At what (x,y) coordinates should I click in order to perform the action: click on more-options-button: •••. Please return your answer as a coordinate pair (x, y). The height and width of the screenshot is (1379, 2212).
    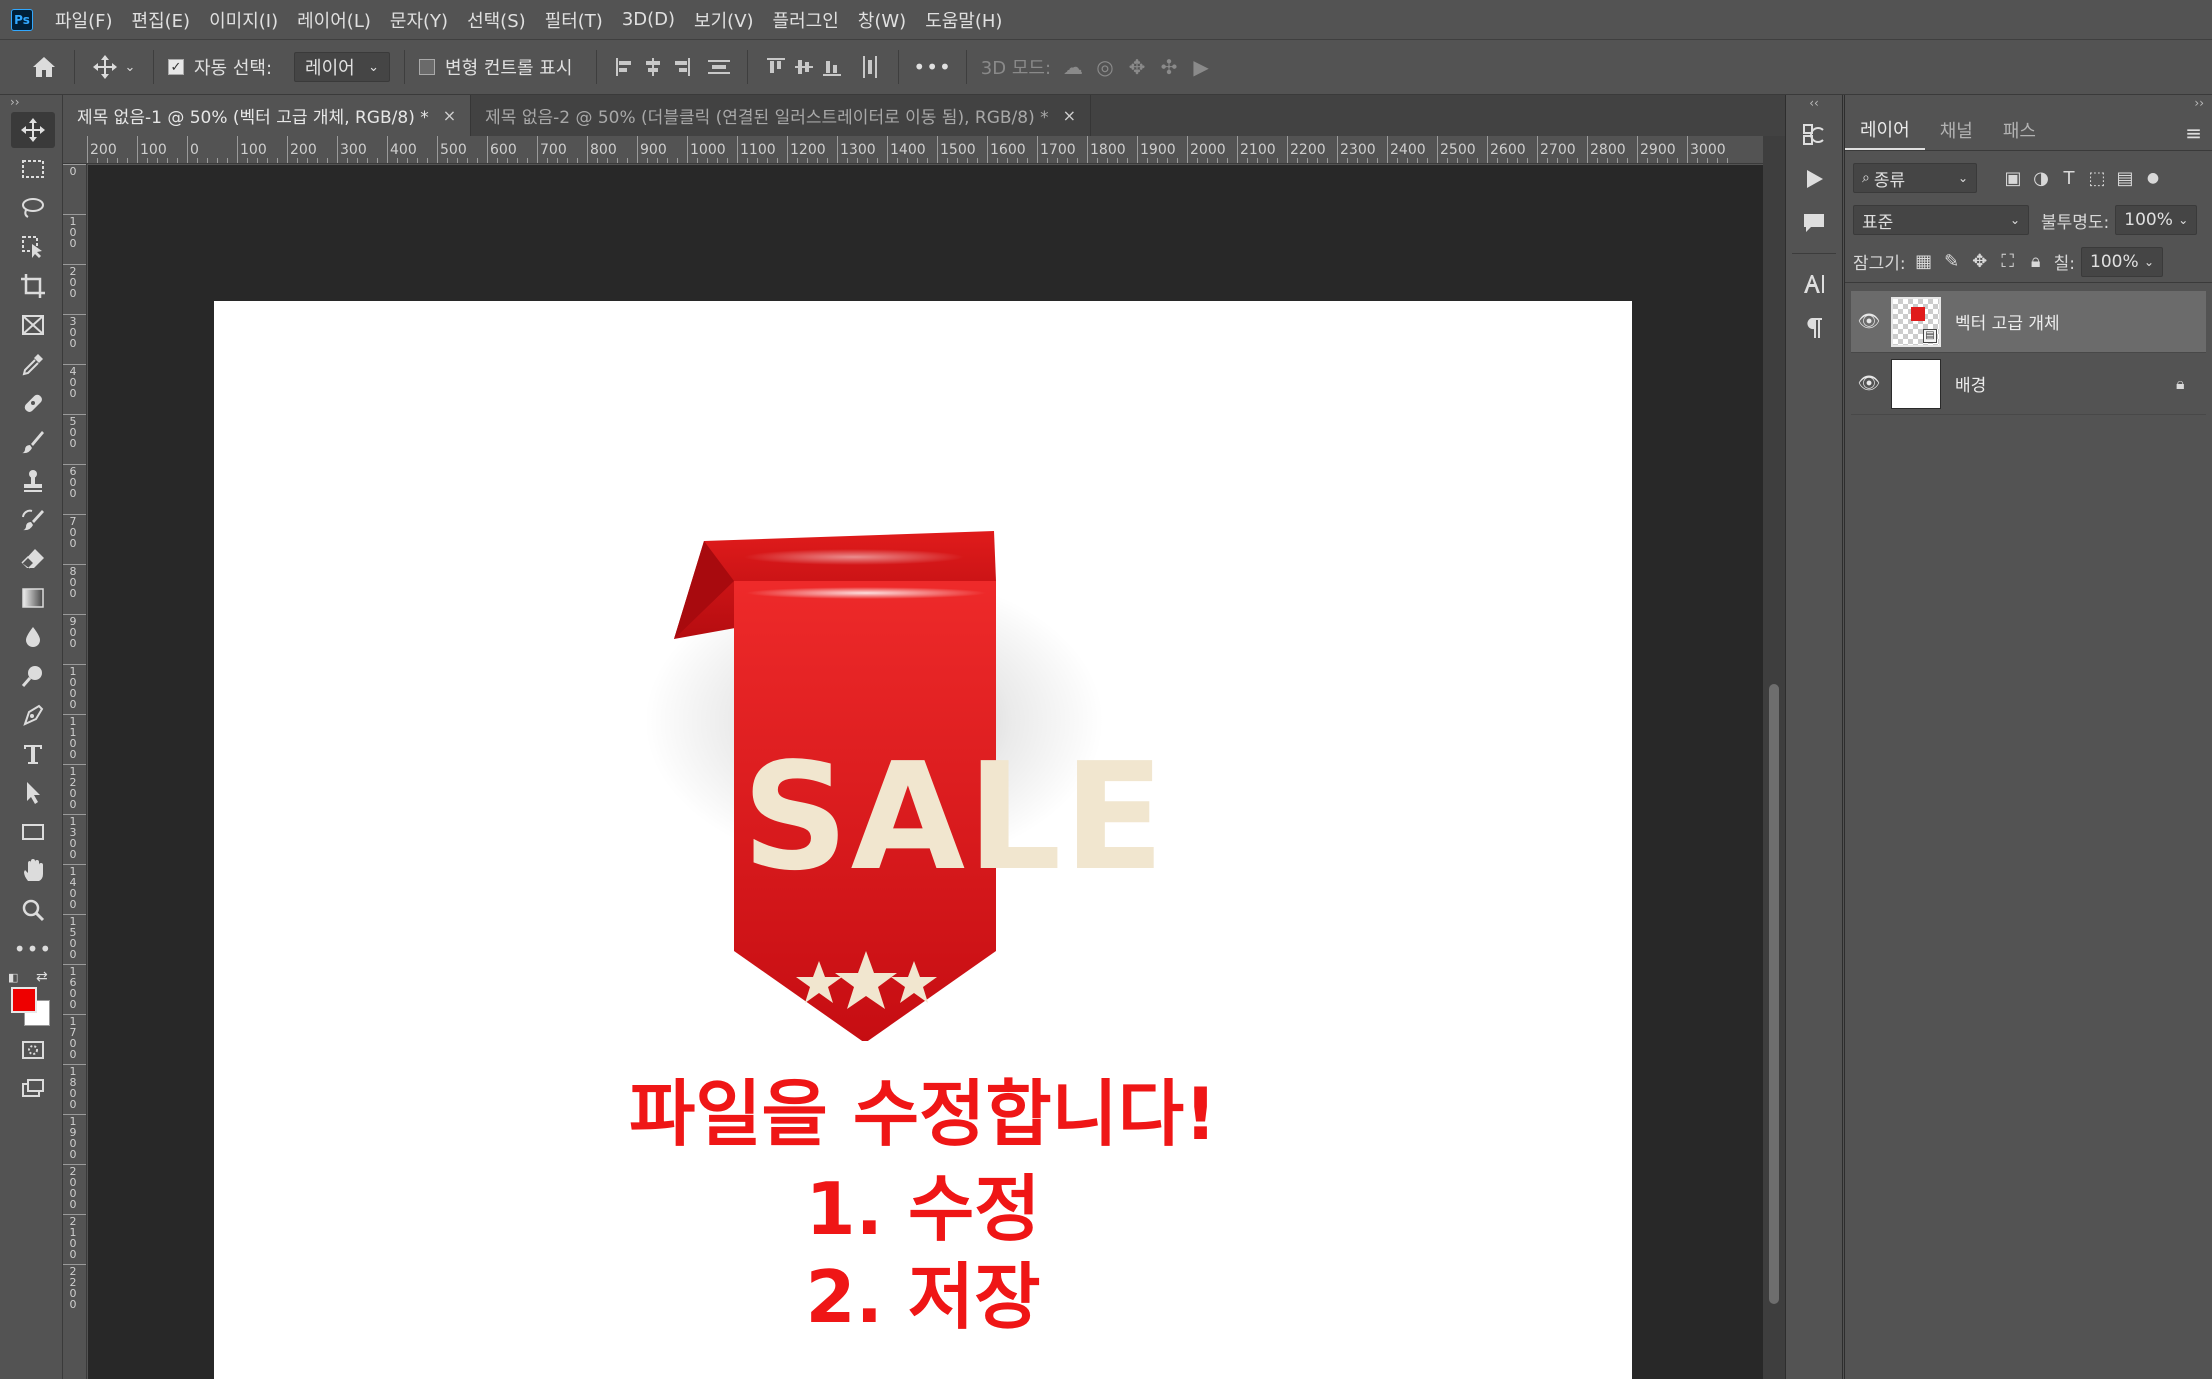
    Looking at the image, I should click on (932, 67).